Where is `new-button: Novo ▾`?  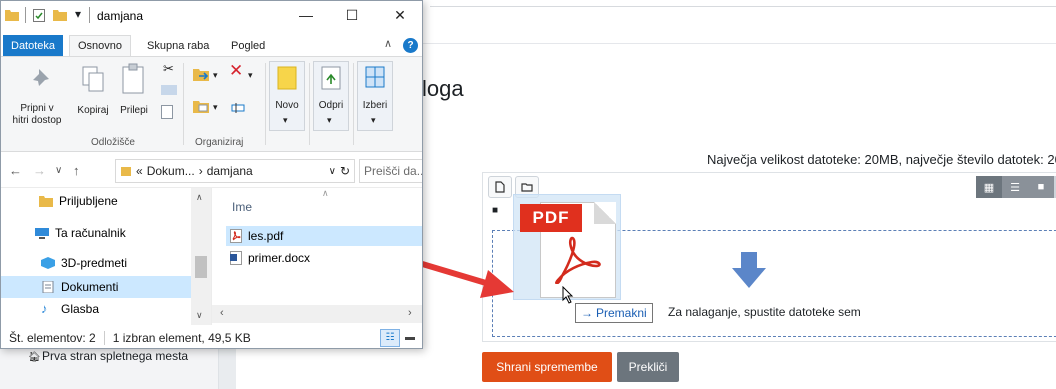 new-button: Novo ▾ is located at coordinates (287, 96).